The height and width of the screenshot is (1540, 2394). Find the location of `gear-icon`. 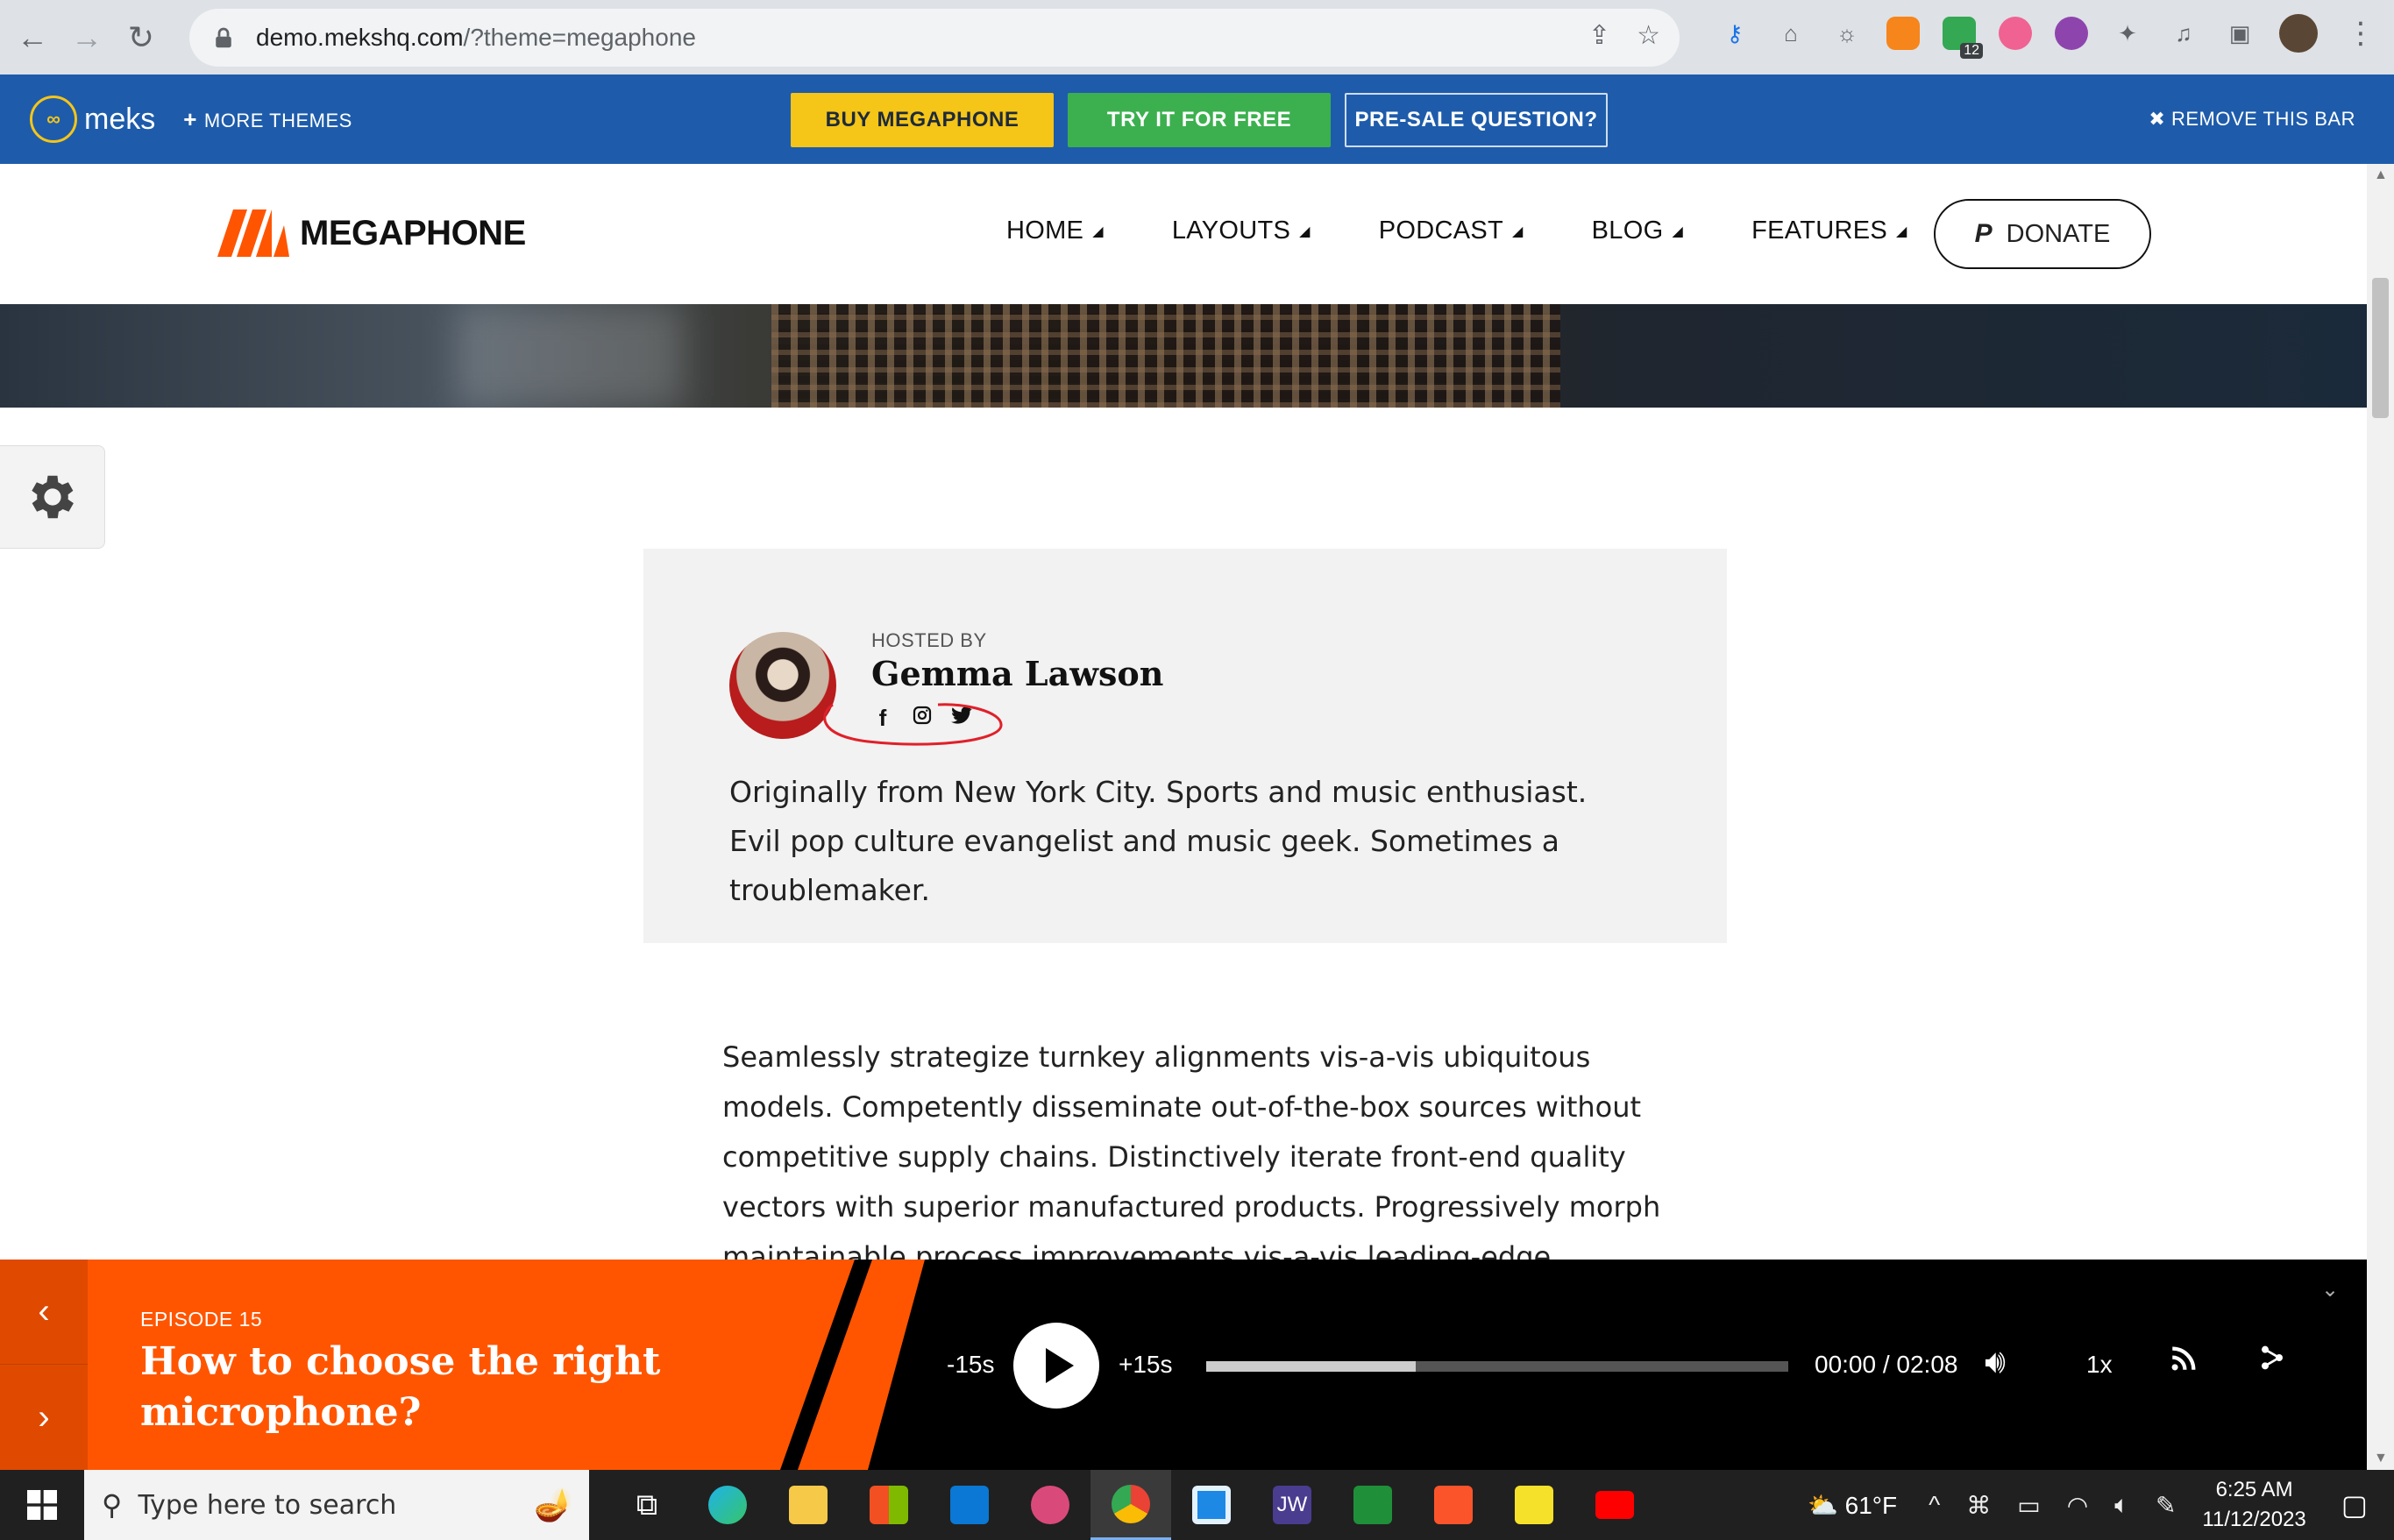

gear-icon is located at coordinates (52, 497).